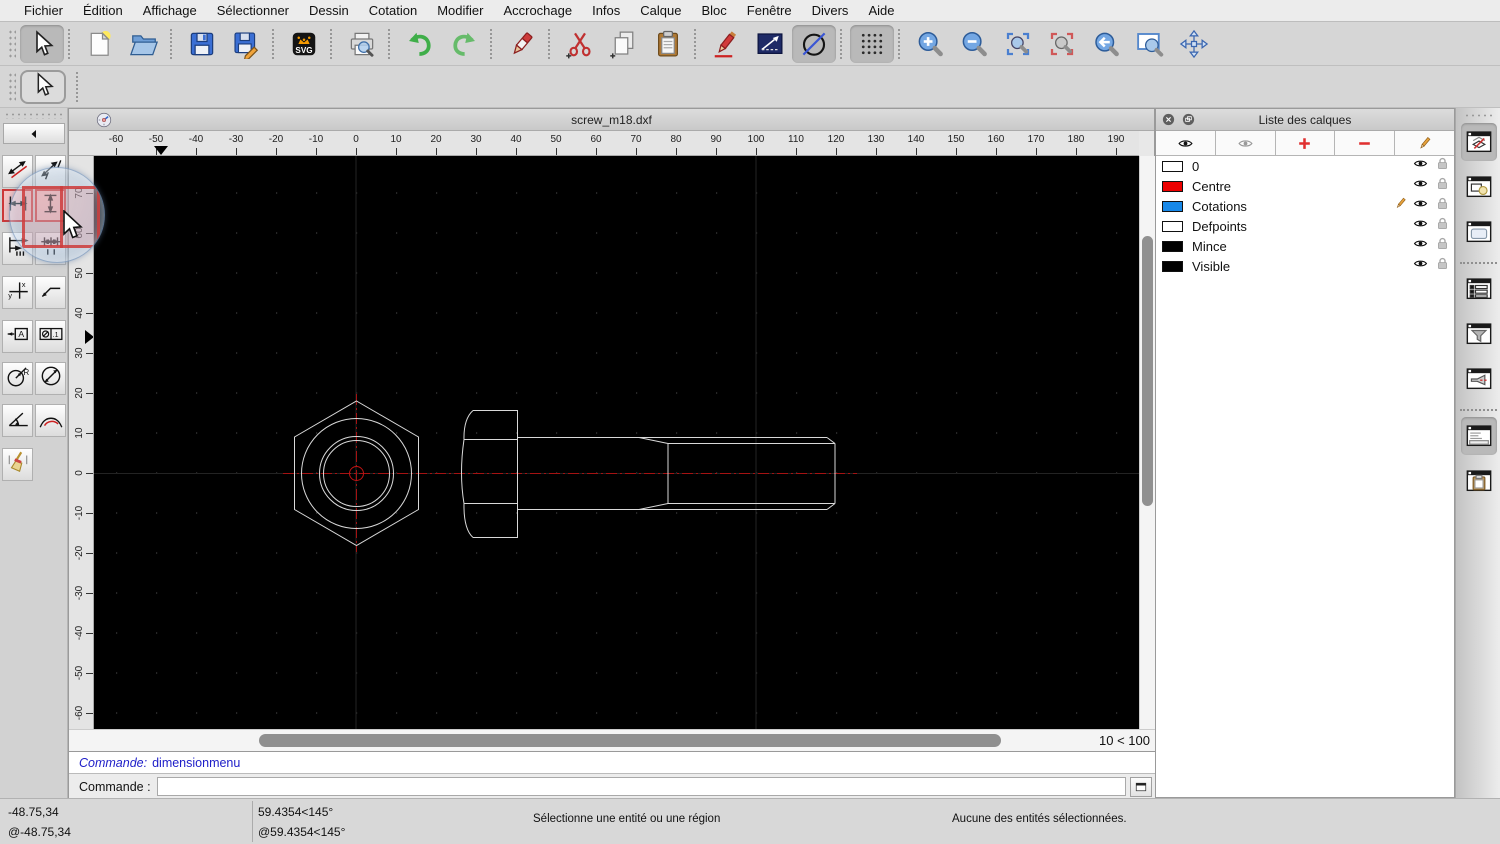  I want to click on back-button, so click(34, 133).